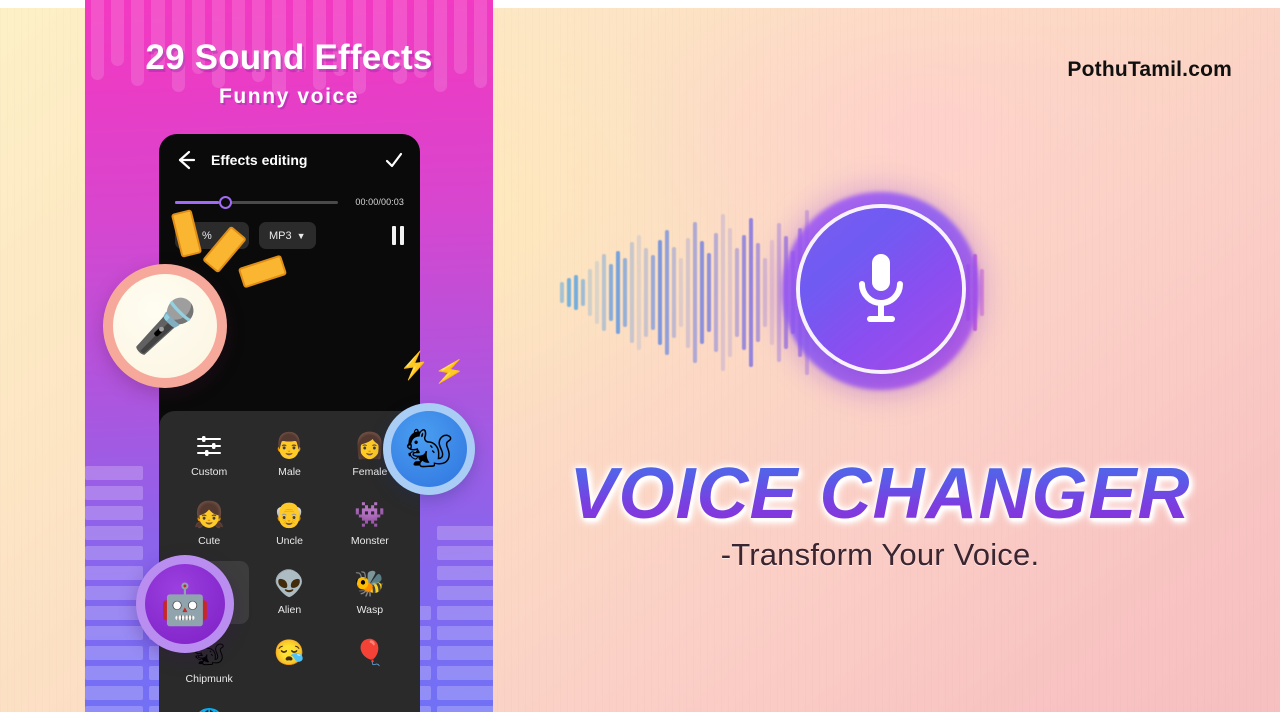 The width and height of the screenshot is (1280, 720). I want to click on effect-label: Female, so click(370, 472).